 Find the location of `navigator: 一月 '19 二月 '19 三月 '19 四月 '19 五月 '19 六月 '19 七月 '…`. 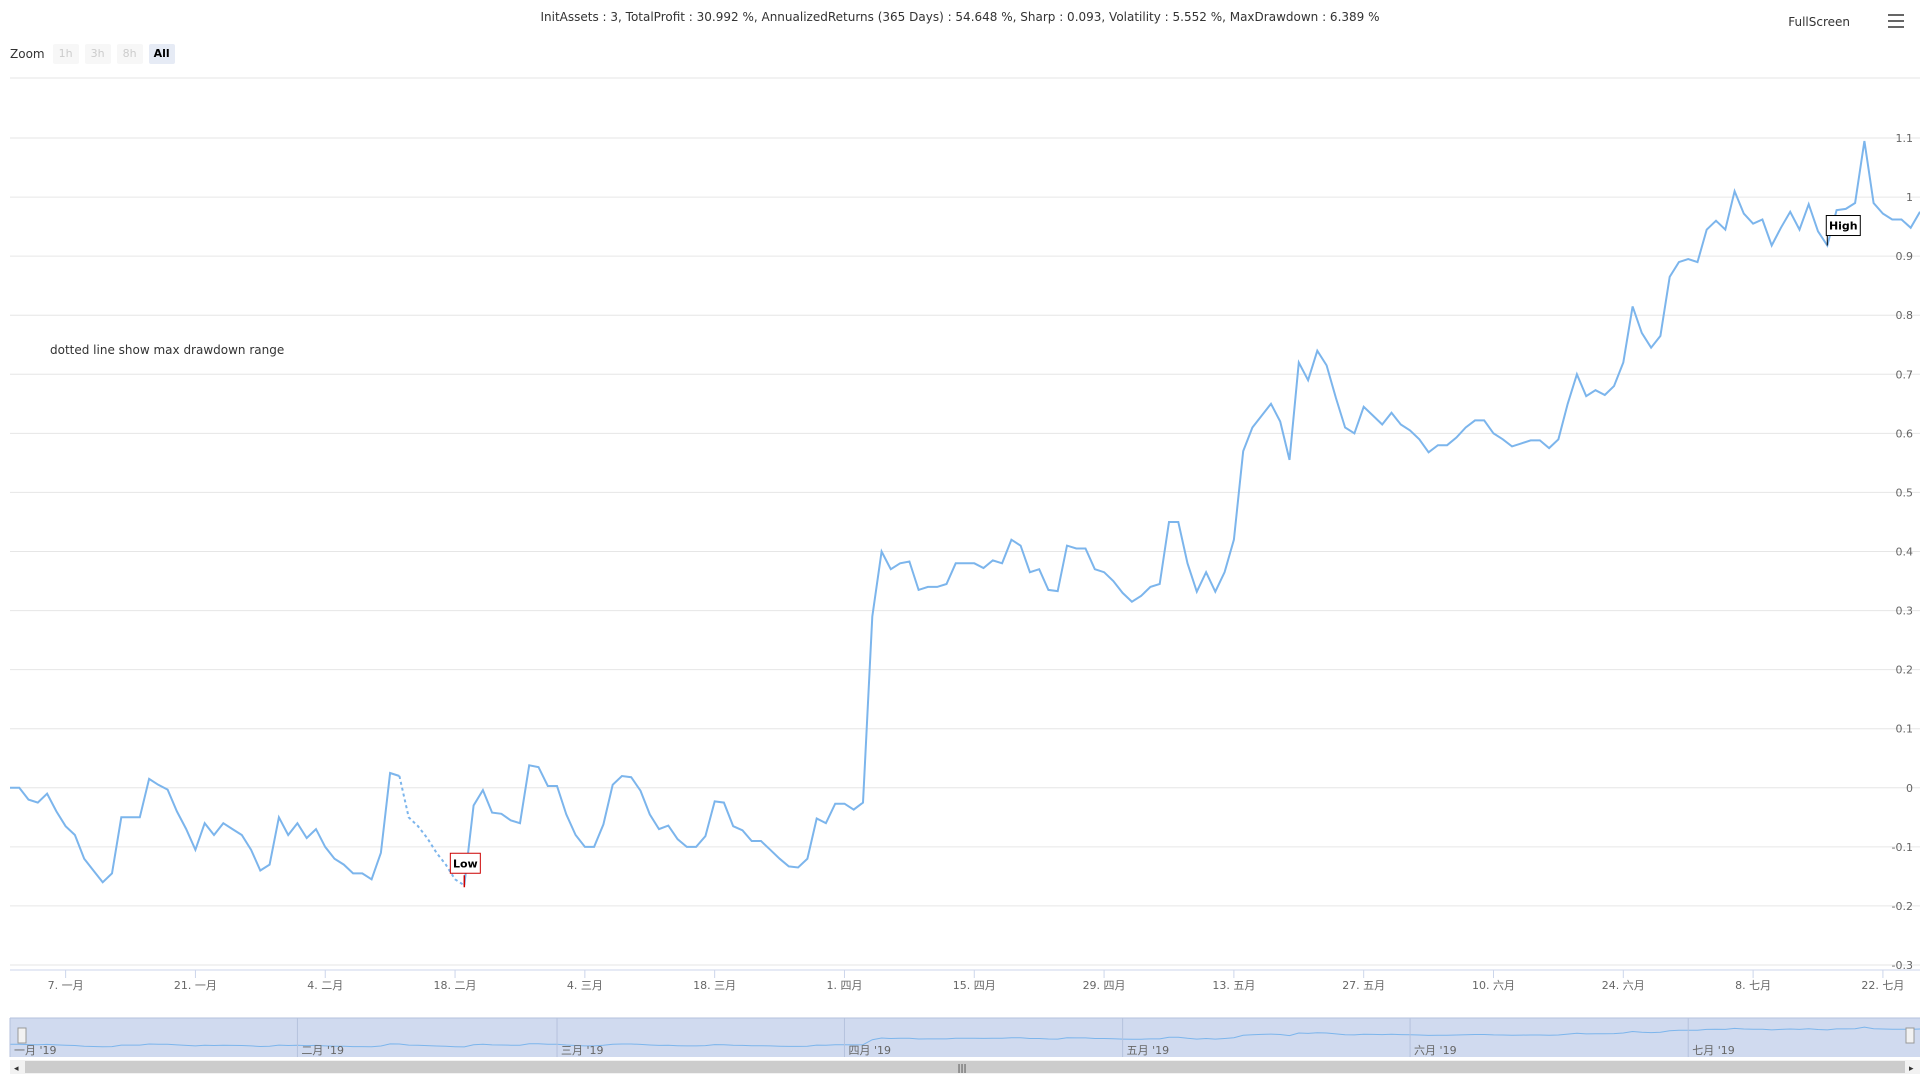

navigator: 一月 '19 二月 '19 三月 '19 四月 '19 五月 '19 六月 '19 七月 '… is located at coordinates (964, 1045).